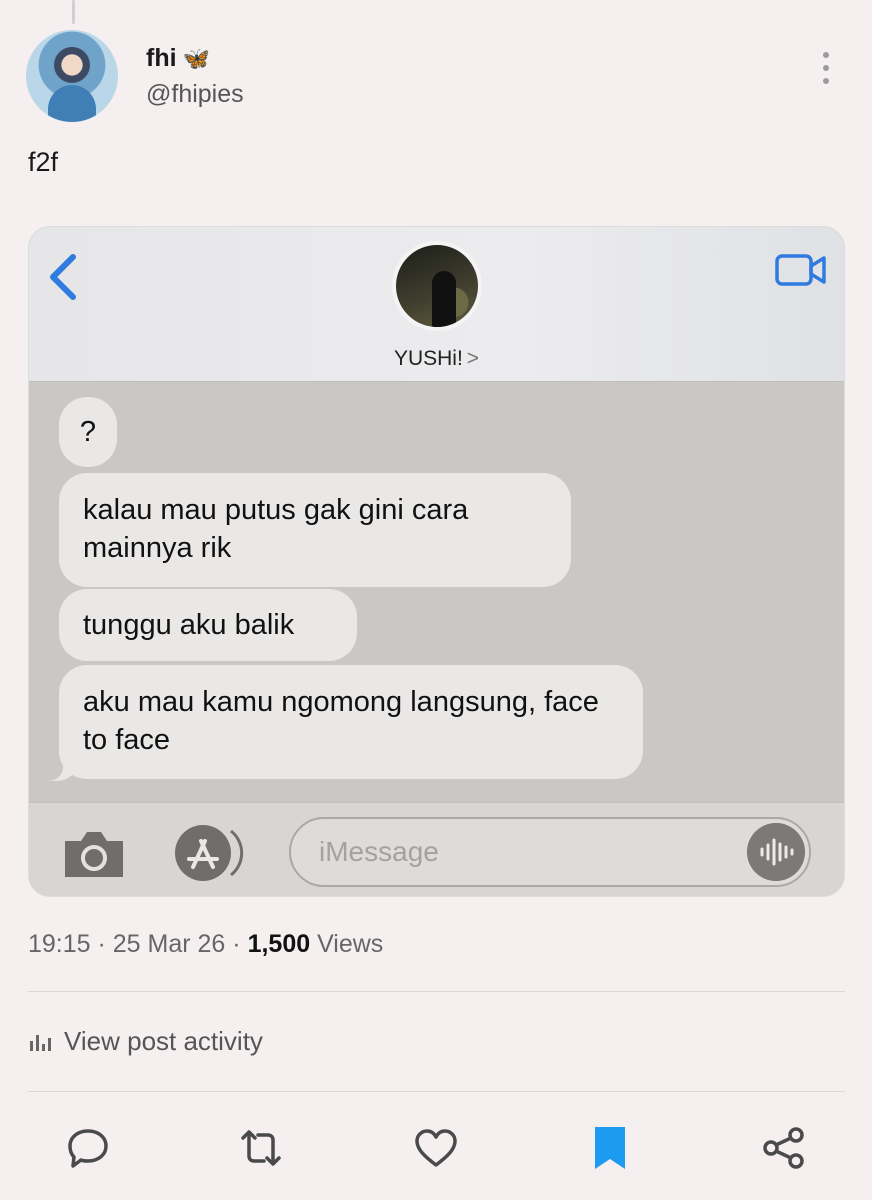  I want to click on post-timestamp: 19:15 · 25 Mar 26 ·, so click(138, 944).